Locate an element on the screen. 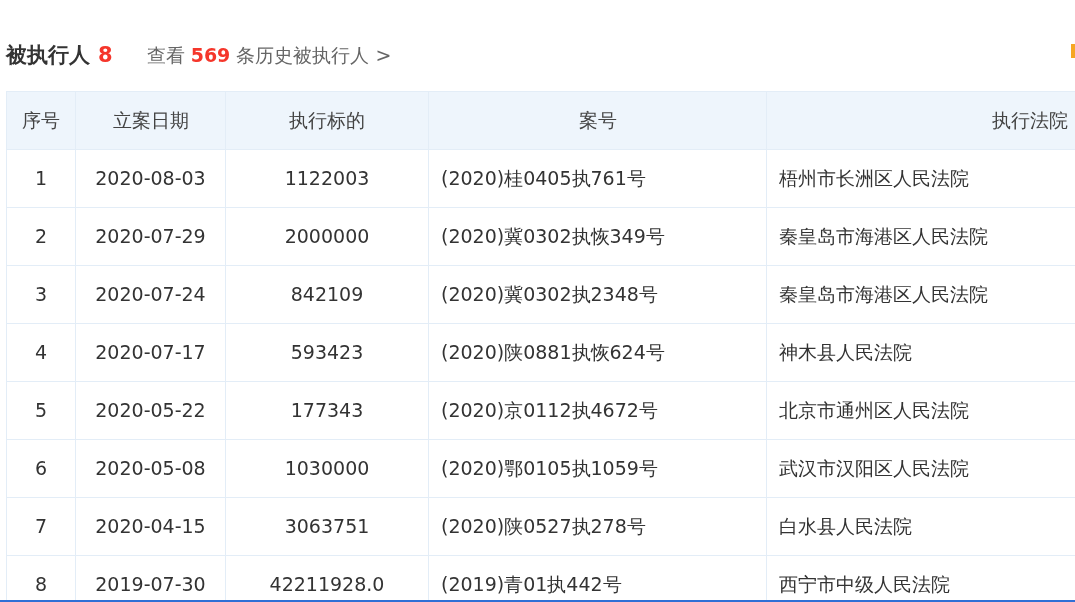 The image size is (1075, 602). column-header: 序号 is located at coordinates (41, 120).